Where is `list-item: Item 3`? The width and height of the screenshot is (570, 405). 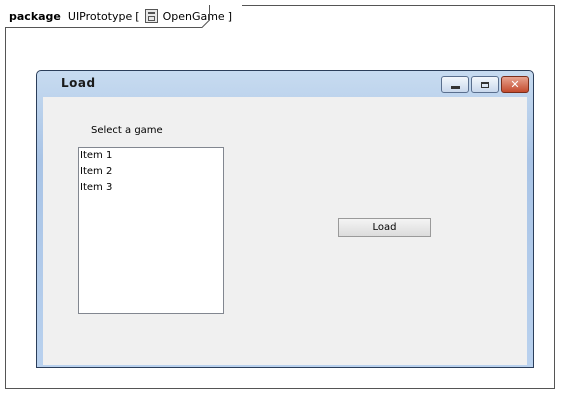
list-item: Item 3 is located at coordinates (151, 188).